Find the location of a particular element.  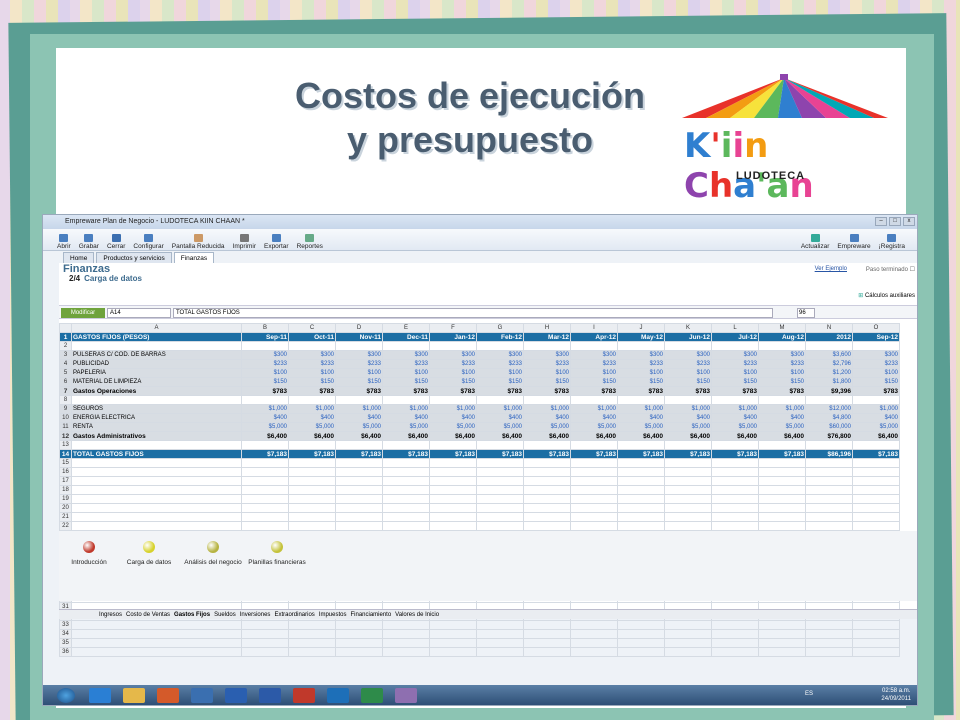

header-cell: Aug-12 is located at coordinates (782, 337).